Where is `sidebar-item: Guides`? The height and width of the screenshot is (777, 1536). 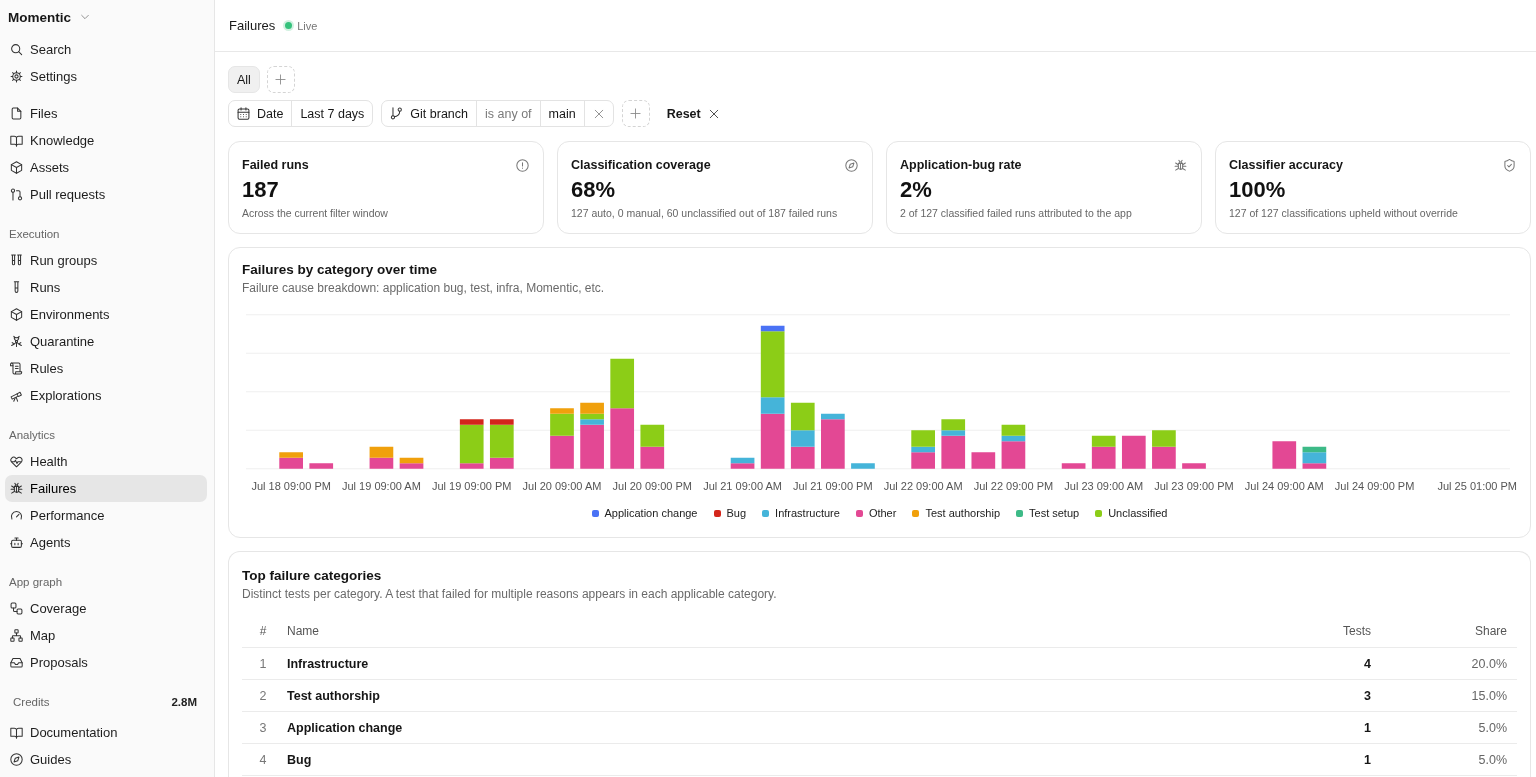
sidebar-item: Guides is located at coordinates (106, 759).